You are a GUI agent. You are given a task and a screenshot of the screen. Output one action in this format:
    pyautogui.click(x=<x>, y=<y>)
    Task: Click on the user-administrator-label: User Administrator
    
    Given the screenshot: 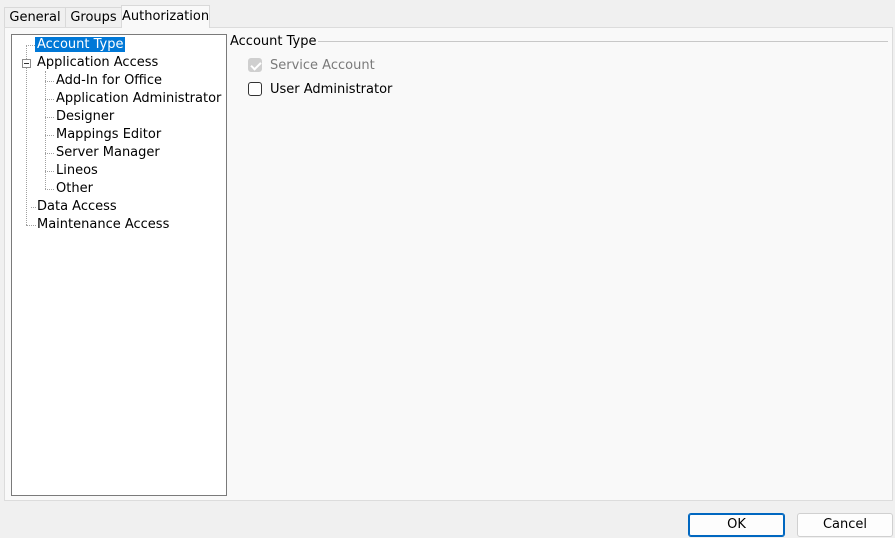 What is the action you would take?
    pyautogui.click(x=331, y=90)
    